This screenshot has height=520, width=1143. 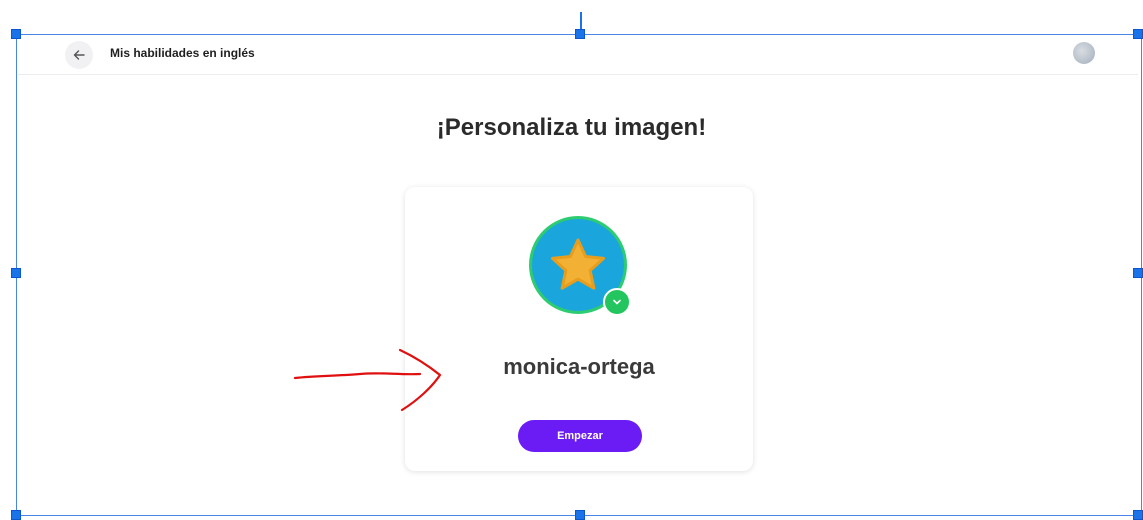 What do you see at coordinates (1138, 515) in the screenshot?
I see `resize-handle-bottom-right` at bounding box center [1138, 515].